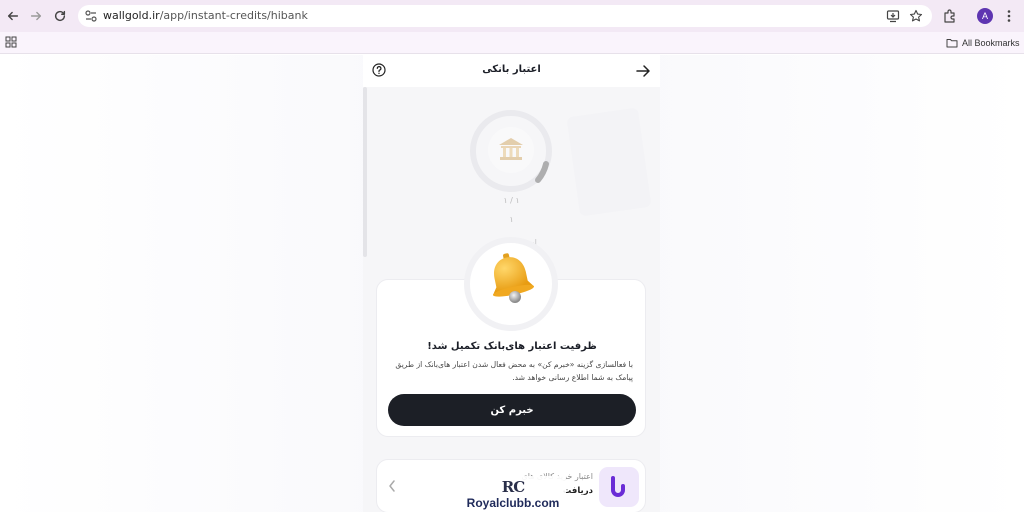 Image resolution: width=1024 pixels, height=512 pixels. I want to click on all-bookmarks-button: All Bookmarks, so click(983, 43).